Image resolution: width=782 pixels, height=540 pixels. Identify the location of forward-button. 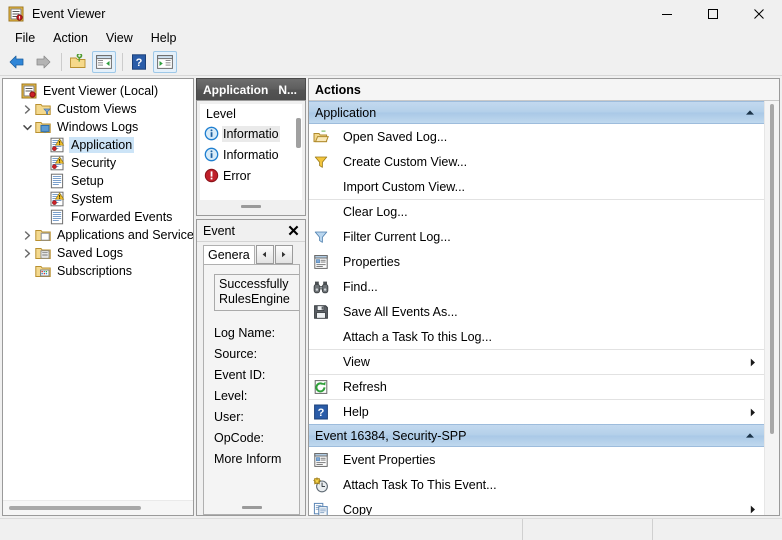
(43, 62).